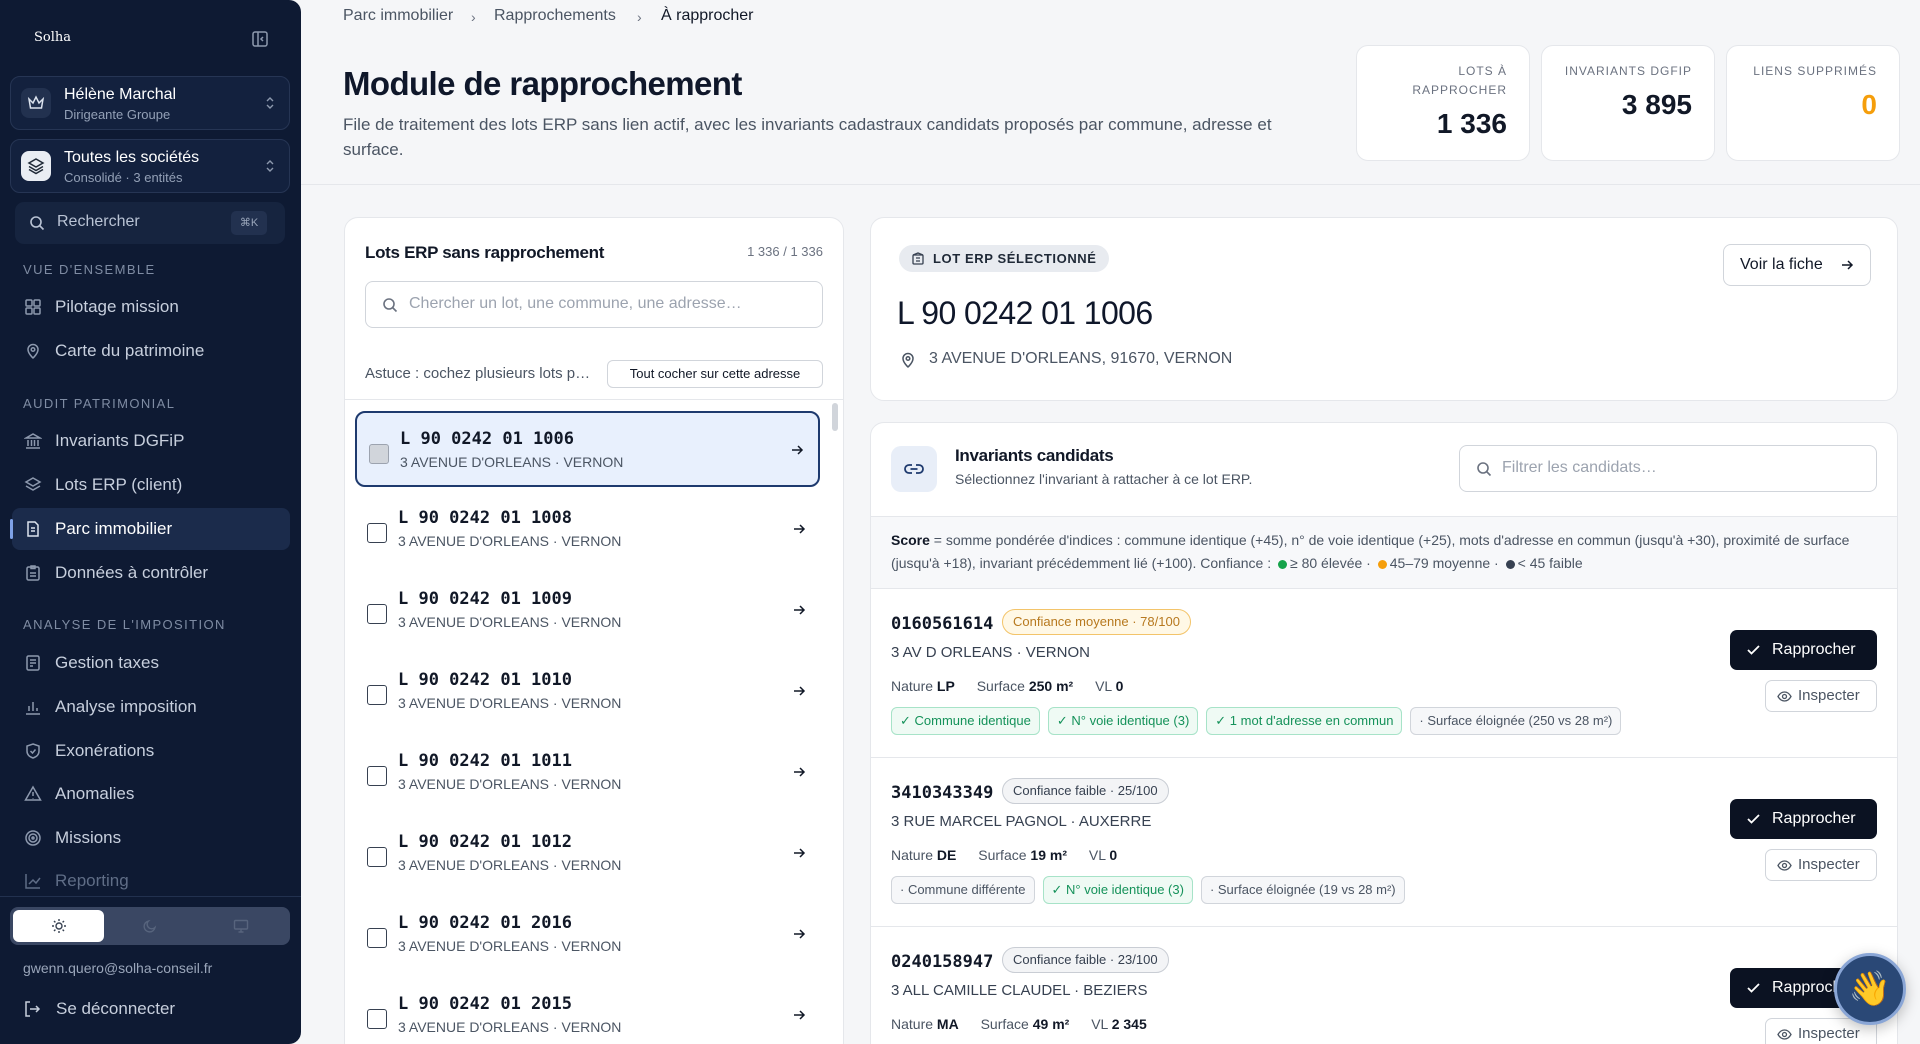  Describe the element at coordinates (835, 417) in the screenshot. I see `scrollbar` at that location.